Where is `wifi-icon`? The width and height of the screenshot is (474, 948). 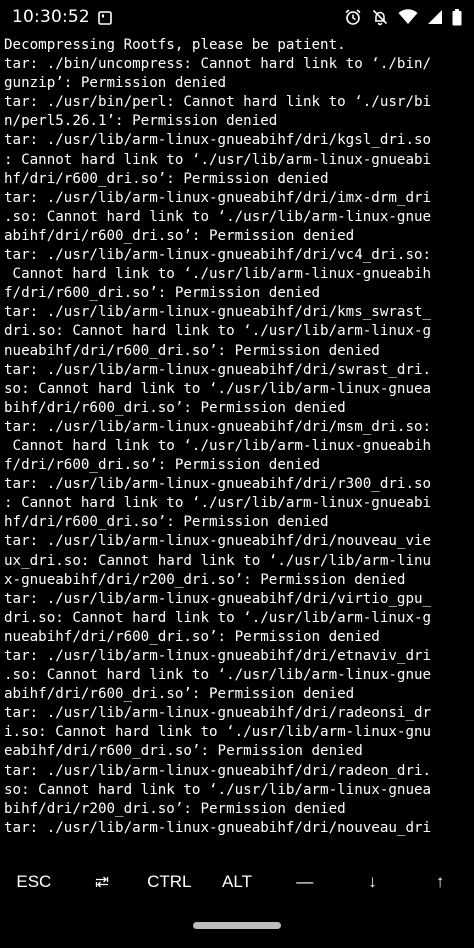 wifi-icon is located at coordinates (408, 17).